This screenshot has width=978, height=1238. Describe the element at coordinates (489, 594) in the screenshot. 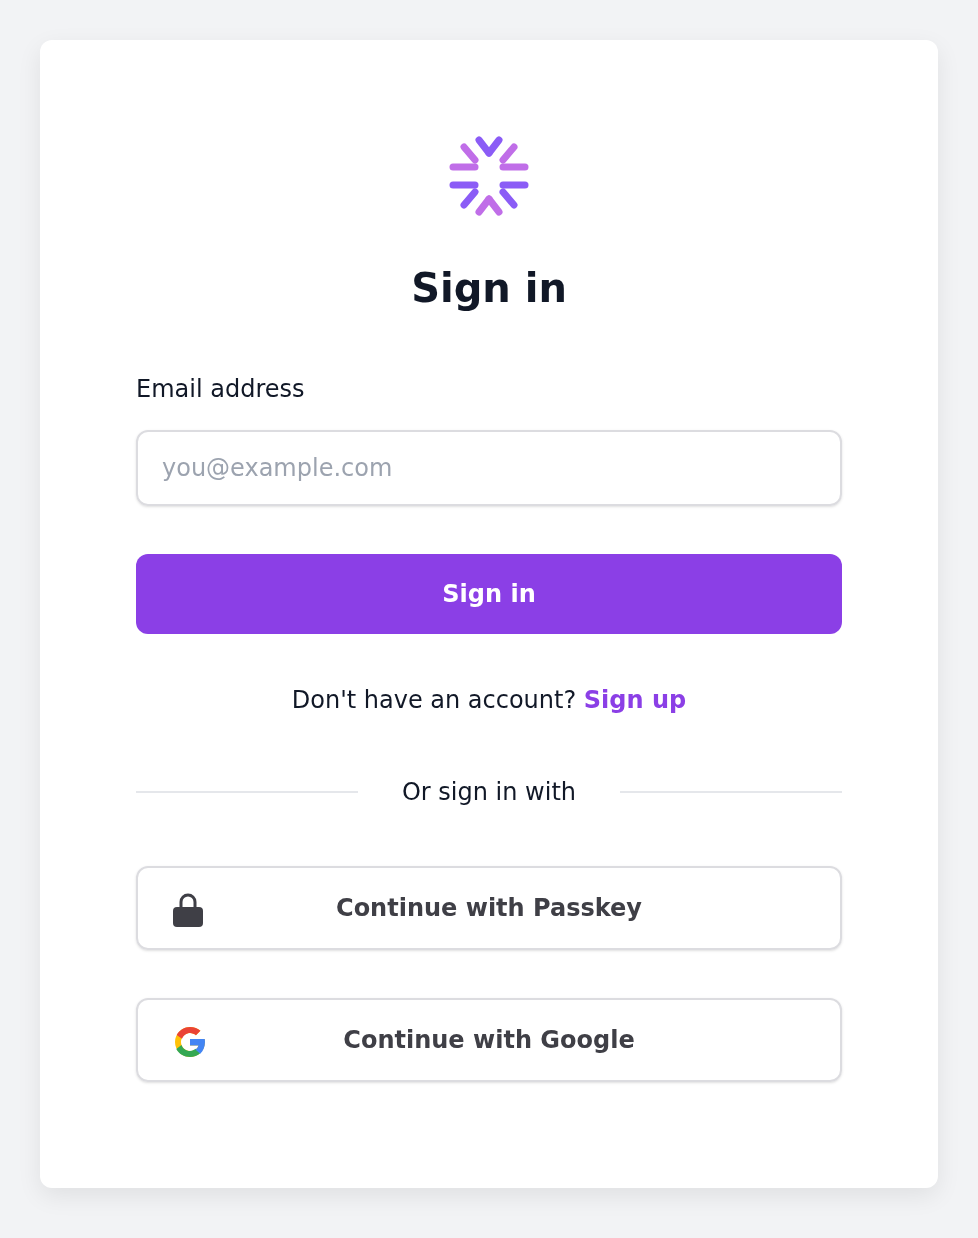

I see `sign-in-button: Sign in` at that location.